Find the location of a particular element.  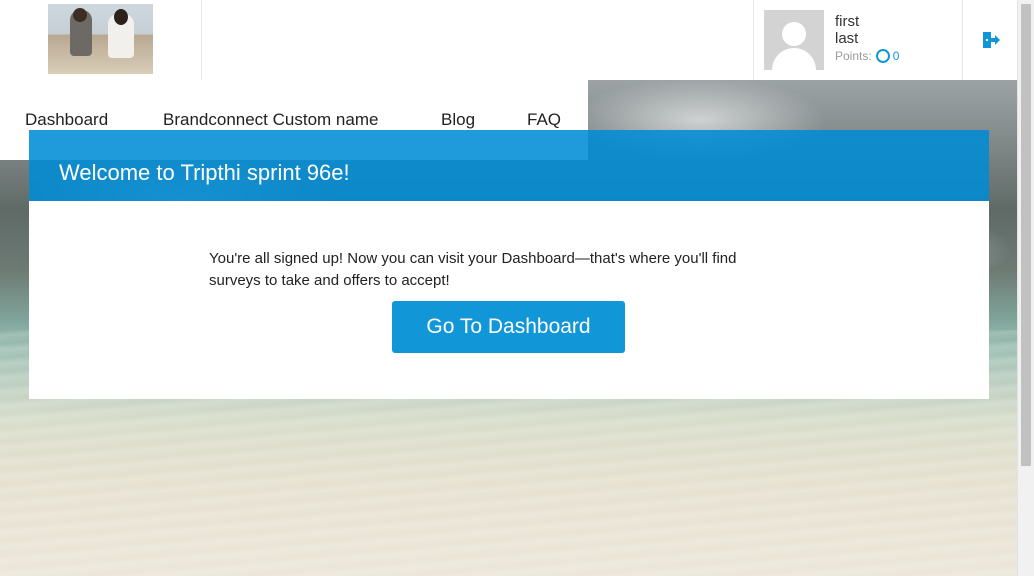

points-display: Points: 0 is located at coordinates (867, 56).